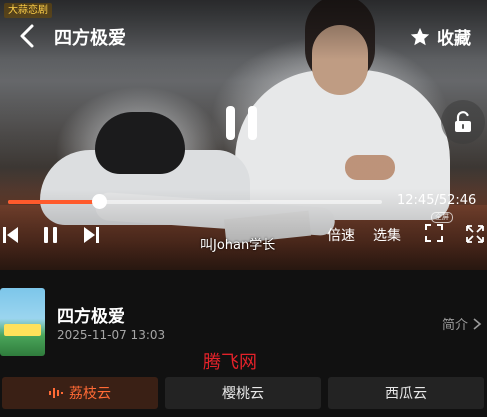  I want to click on lock-screen-button, so click(463, 122).